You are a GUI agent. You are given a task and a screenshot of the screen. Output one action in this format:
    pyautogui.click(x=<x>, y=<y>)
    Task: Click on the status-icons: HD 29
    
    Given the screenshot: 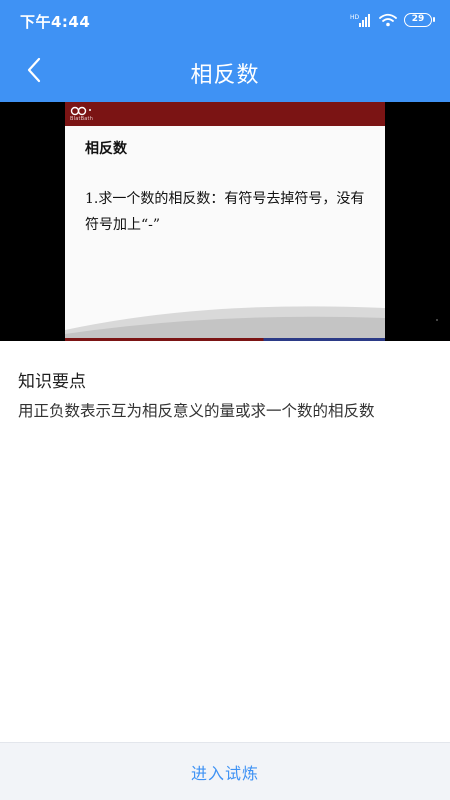 What is the action you would take?
    pyautogui.click(x=392, y=20)
    